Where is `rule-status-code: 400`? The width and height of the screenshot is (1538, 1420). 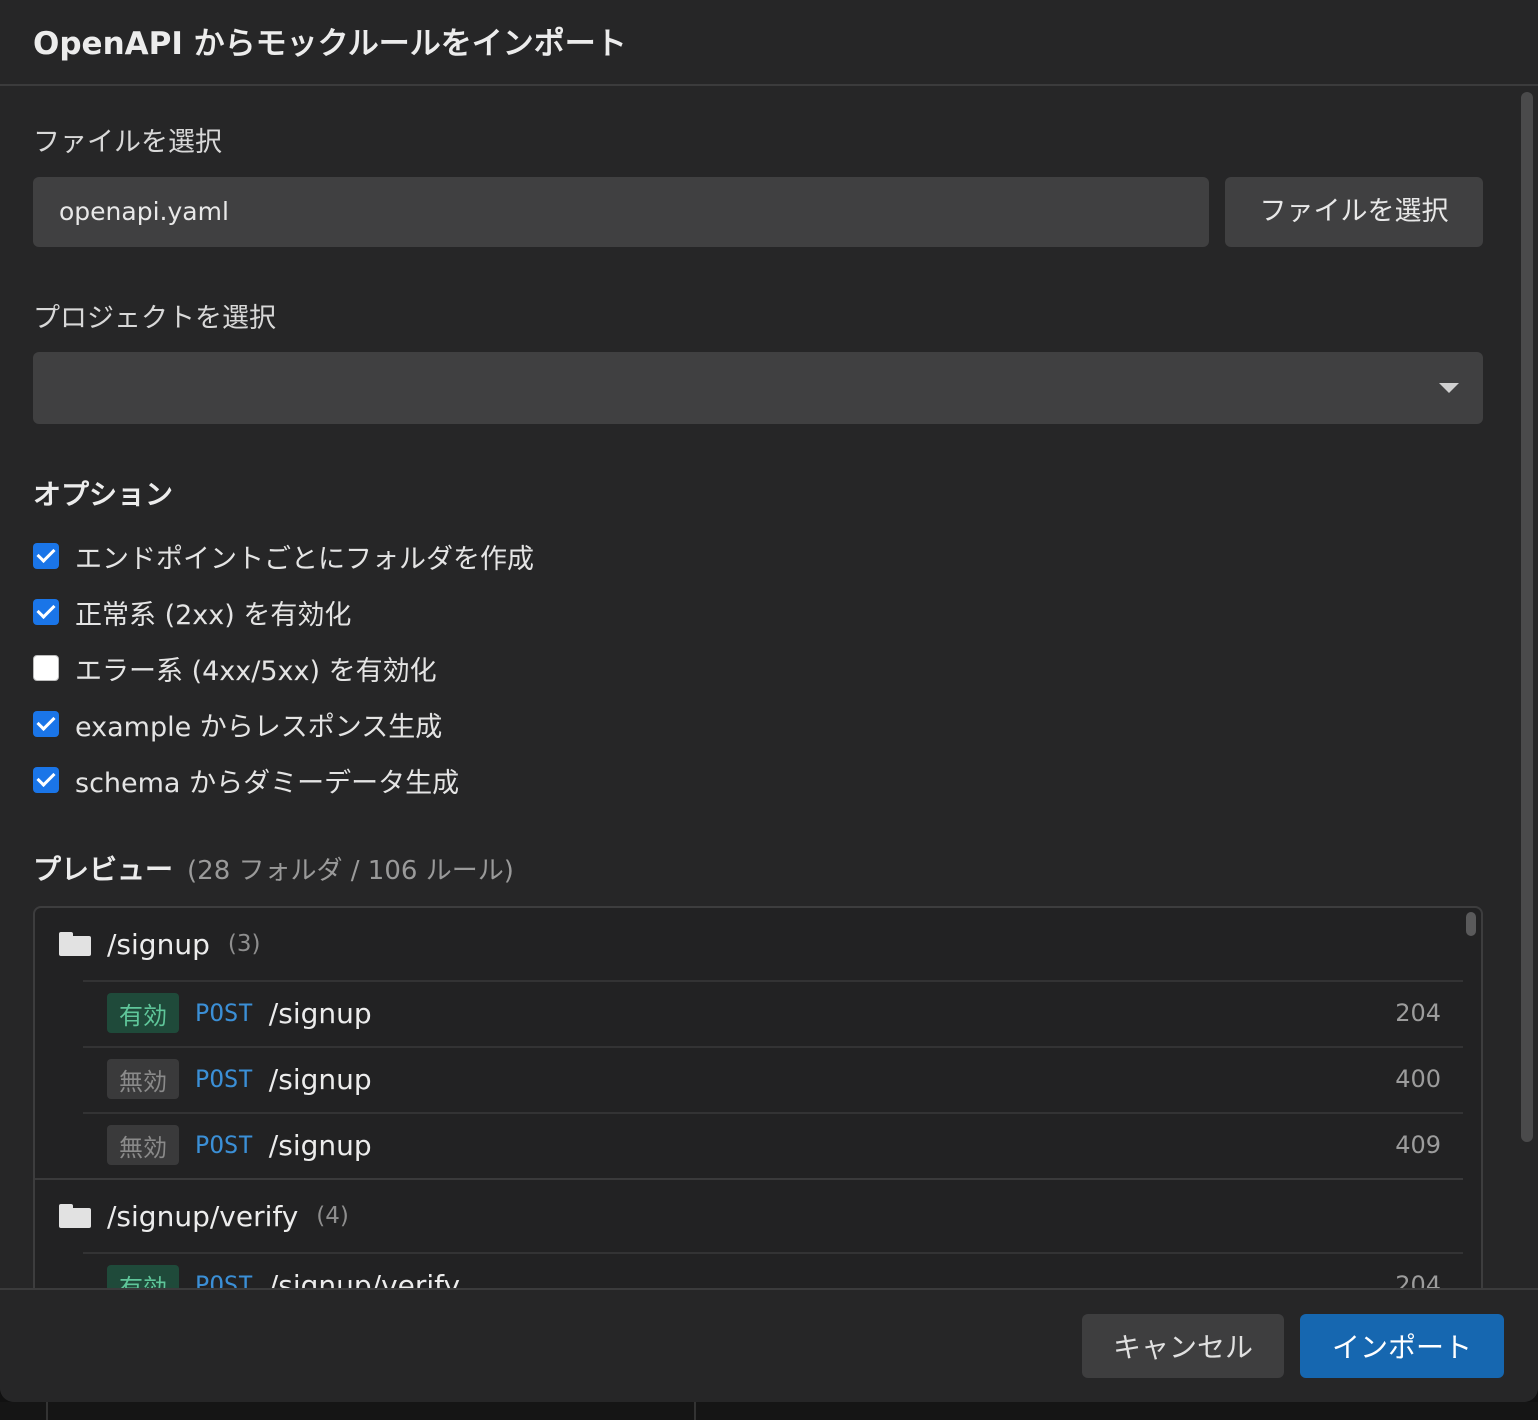
rule-status-code: 400 is located at coordinates (1418, 1079).